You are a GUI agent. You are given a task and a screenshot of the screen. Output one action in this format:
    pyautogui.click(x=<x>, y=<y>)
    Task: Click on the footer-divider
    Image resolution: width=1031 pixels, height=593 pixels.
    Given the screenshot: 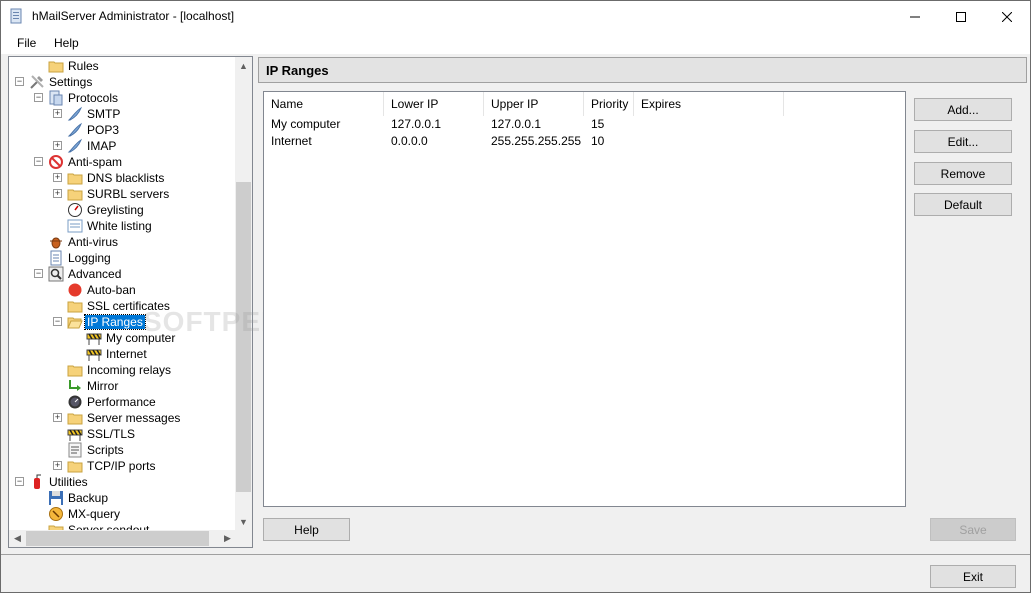 What is the action you would take?
    pyautogui.click(x=515, y=554)
    